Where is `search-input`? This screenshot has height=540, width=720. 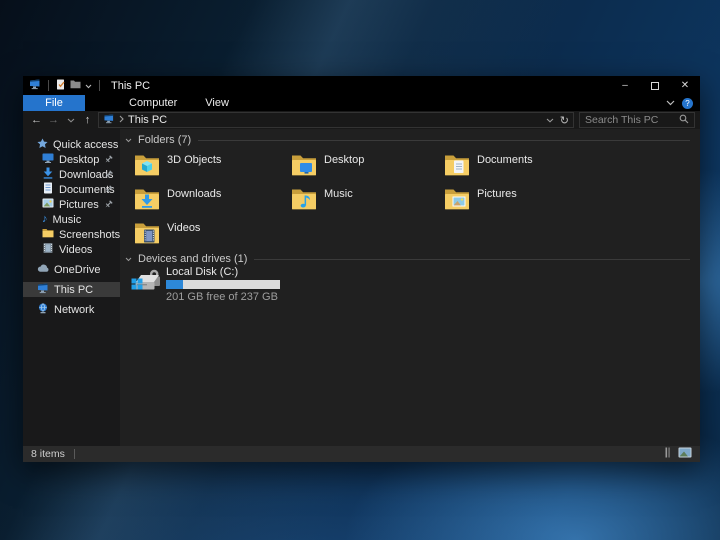
search-input is located at coordinates (632, 120).